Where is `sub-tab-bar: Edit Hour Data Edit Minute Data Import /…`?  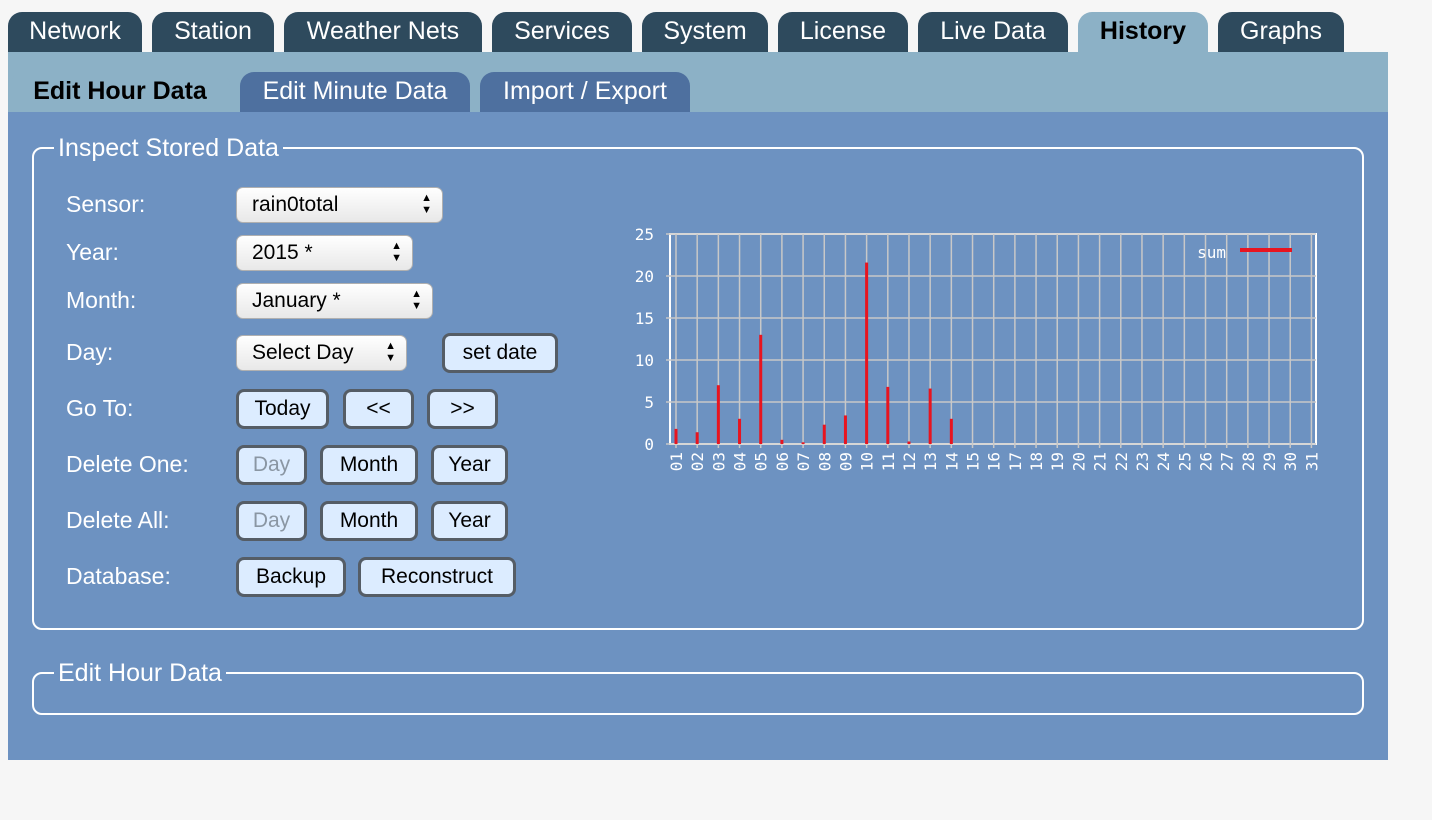
sub-tab-bar: Edit Hour Data Edit Minute Data Import /… is located at coordinates (698, 82).